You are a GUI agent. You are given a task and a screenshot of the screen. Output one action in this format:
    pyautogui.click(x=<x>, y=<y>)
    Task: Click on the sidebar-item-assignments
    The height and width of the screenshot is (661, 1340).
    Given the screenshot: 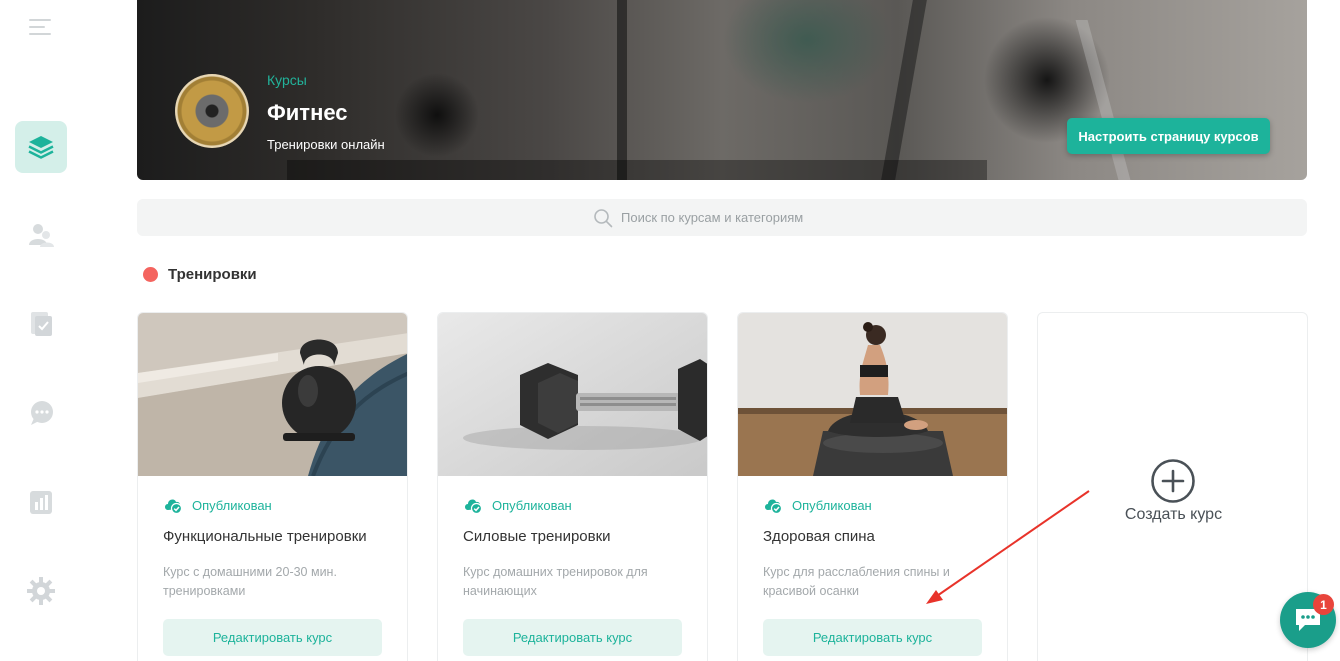 What is the action you would take?
    pyautogui.click(x=41, y=324)
    